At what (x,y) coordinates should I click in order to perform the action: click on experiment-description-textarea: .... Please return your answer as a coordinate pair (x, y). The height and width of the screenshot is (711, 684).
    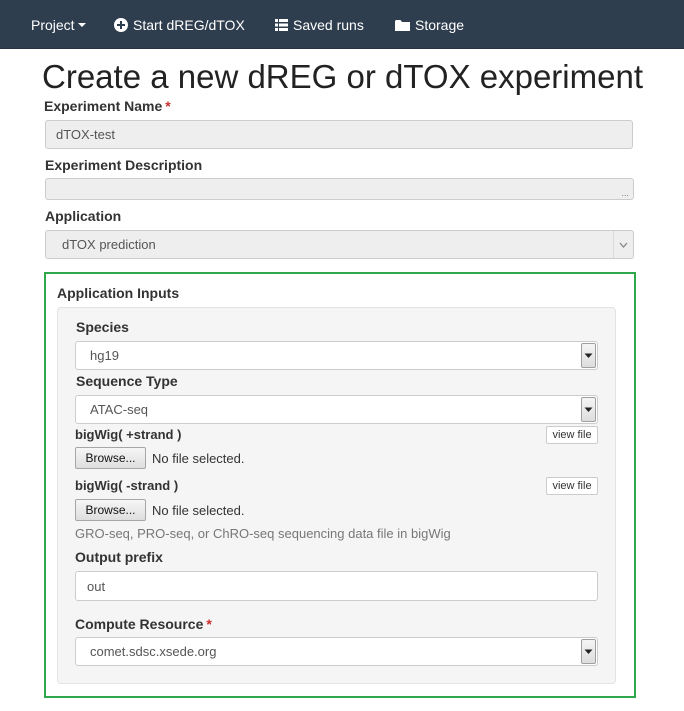
    Looking at the image, I should click on (339, 189).